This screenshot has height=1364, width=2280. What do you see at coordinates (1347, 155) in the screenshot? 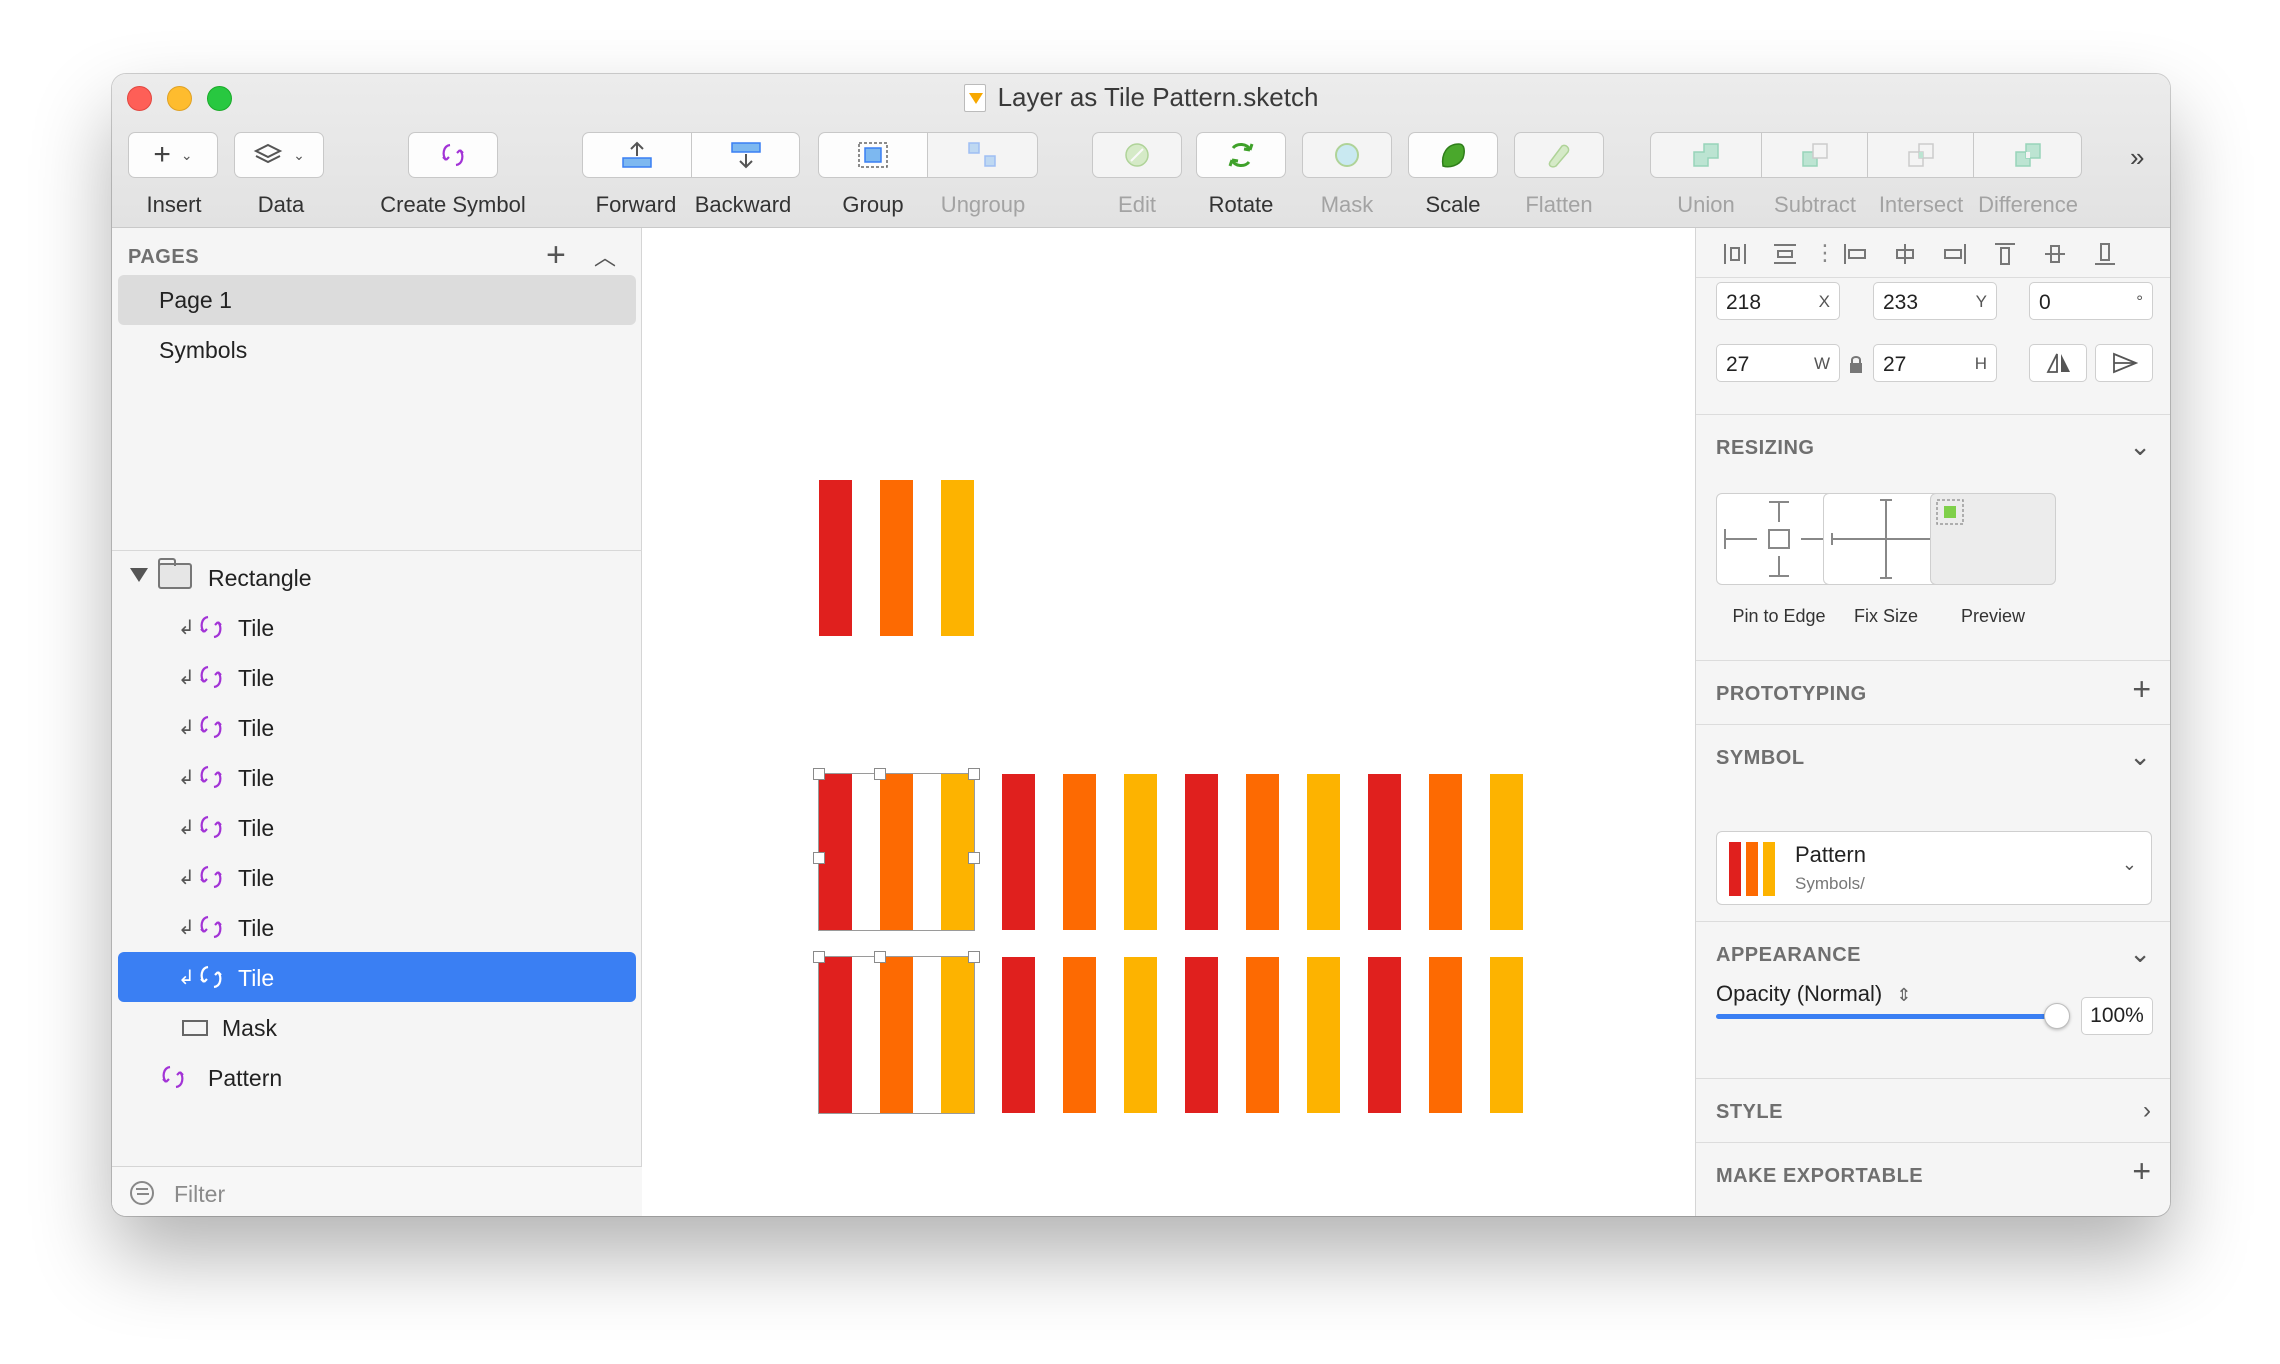
I see `mask-button` at bounding box center [1347, 155].